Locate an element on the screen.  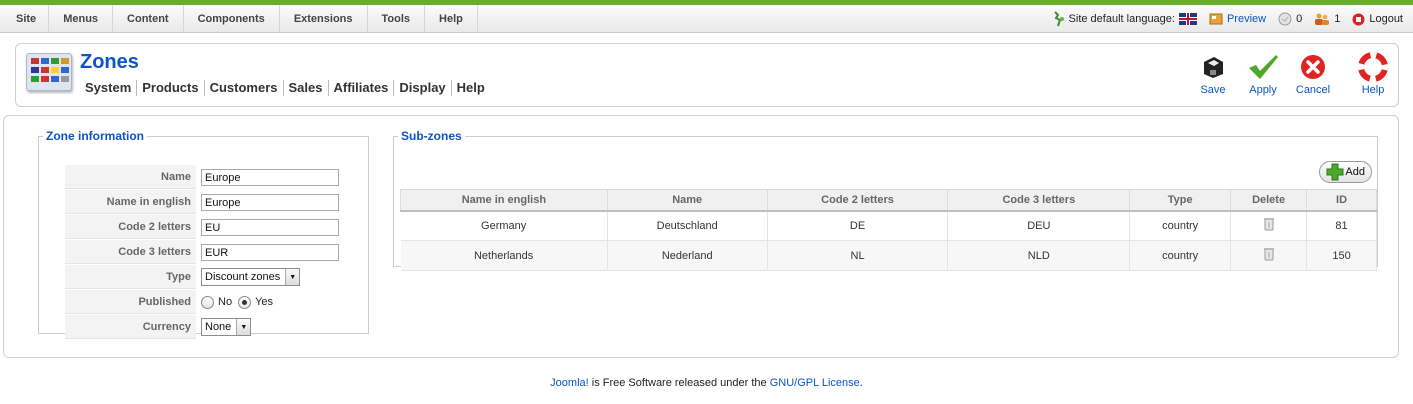
subnav-products: Products is located at coordinates (169, 88).